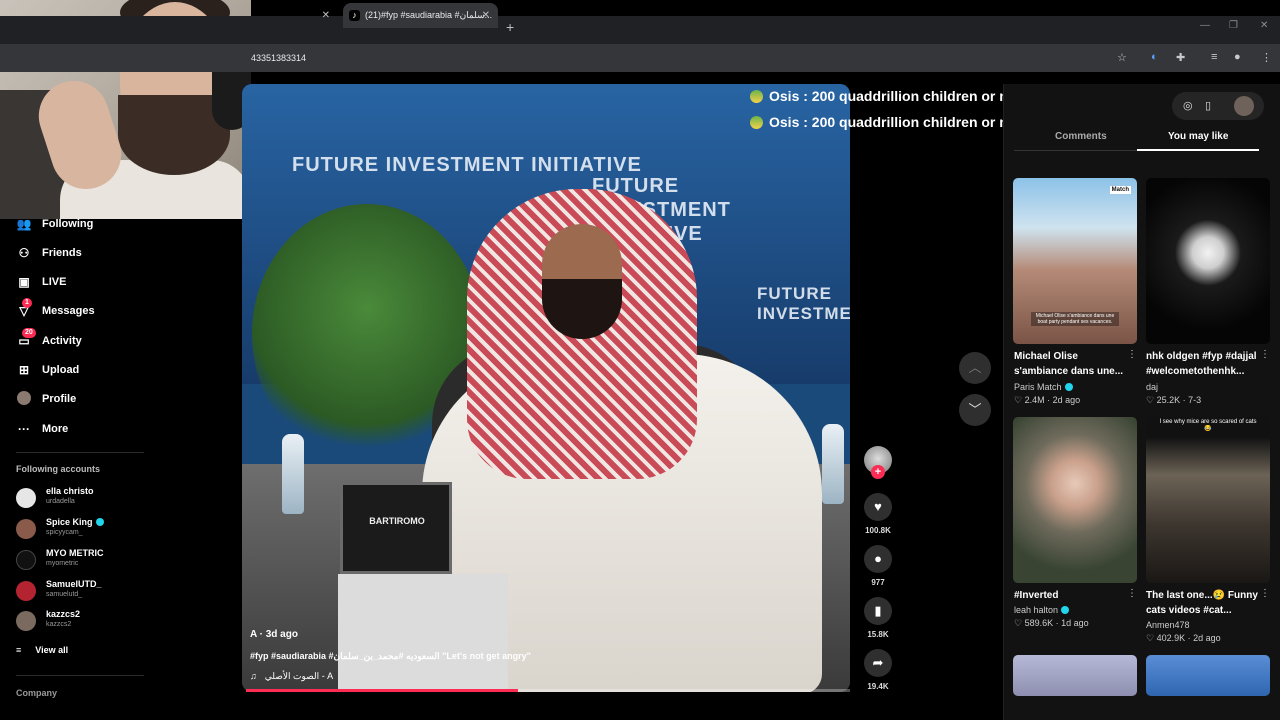  Describe the element at coordinates (1237, 57) in the screenshot. I see `profile-flag-icon: ●` at that location.